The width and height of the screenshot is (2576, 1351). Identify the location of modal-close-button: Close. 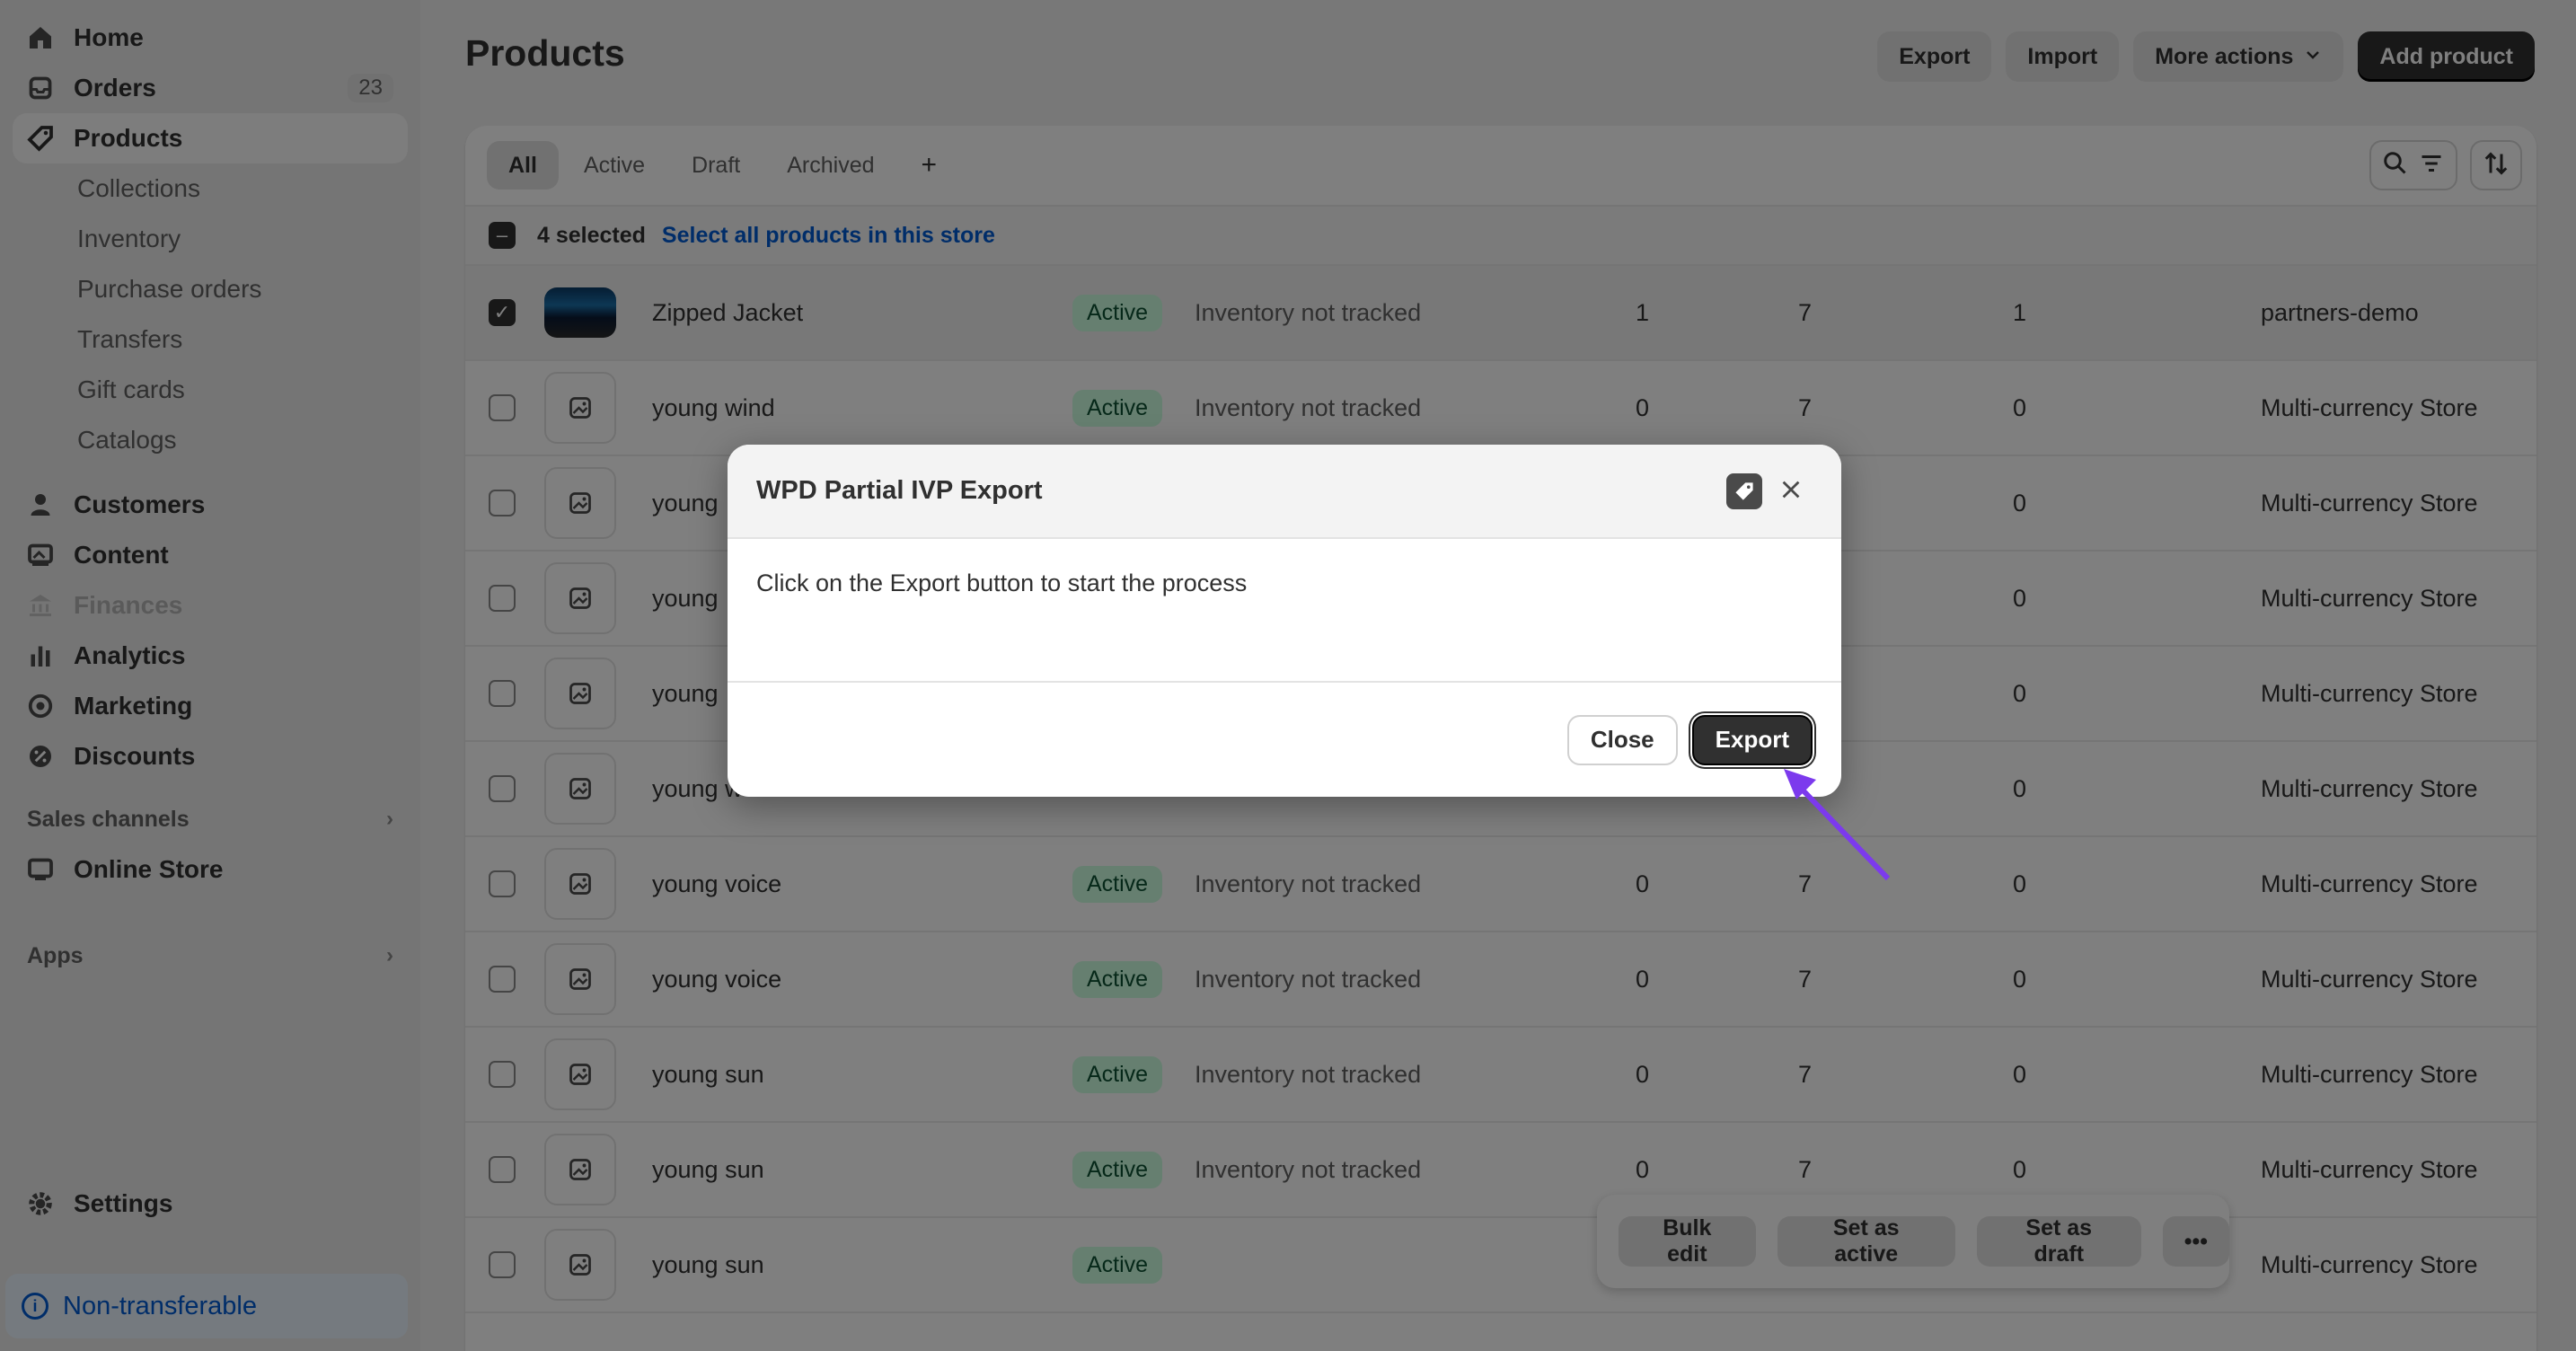
(1622, 739).